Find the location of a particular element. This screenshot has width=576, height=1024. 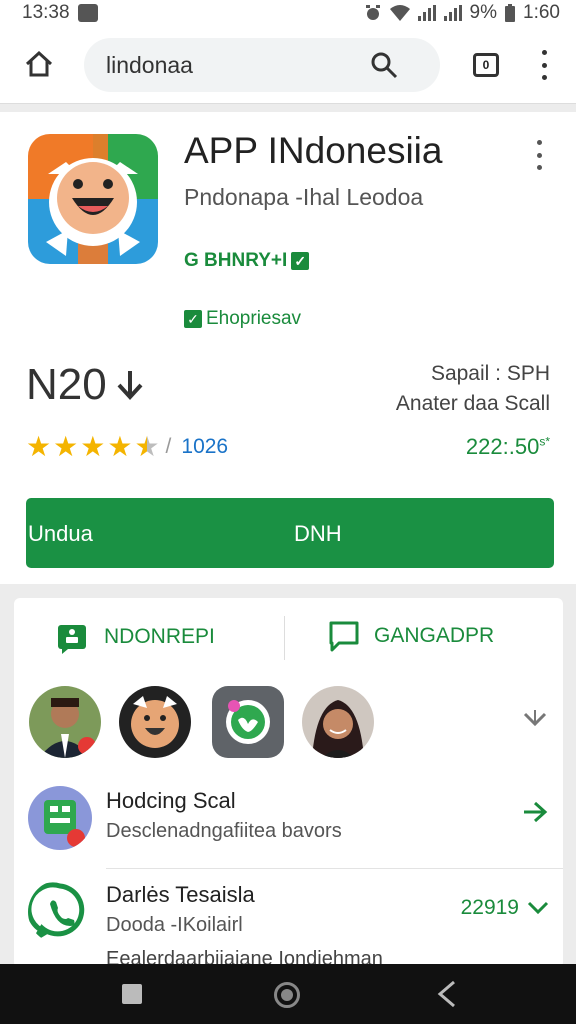

app-title: APP INdonesiia is located at coordinates (313, 150).